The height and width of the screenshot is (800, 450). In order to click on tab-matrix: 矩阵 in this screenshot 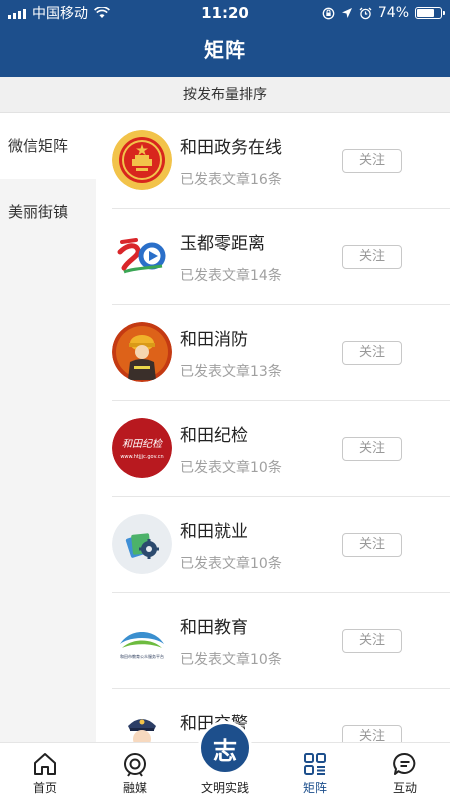, I will do `click(315, 771)`.